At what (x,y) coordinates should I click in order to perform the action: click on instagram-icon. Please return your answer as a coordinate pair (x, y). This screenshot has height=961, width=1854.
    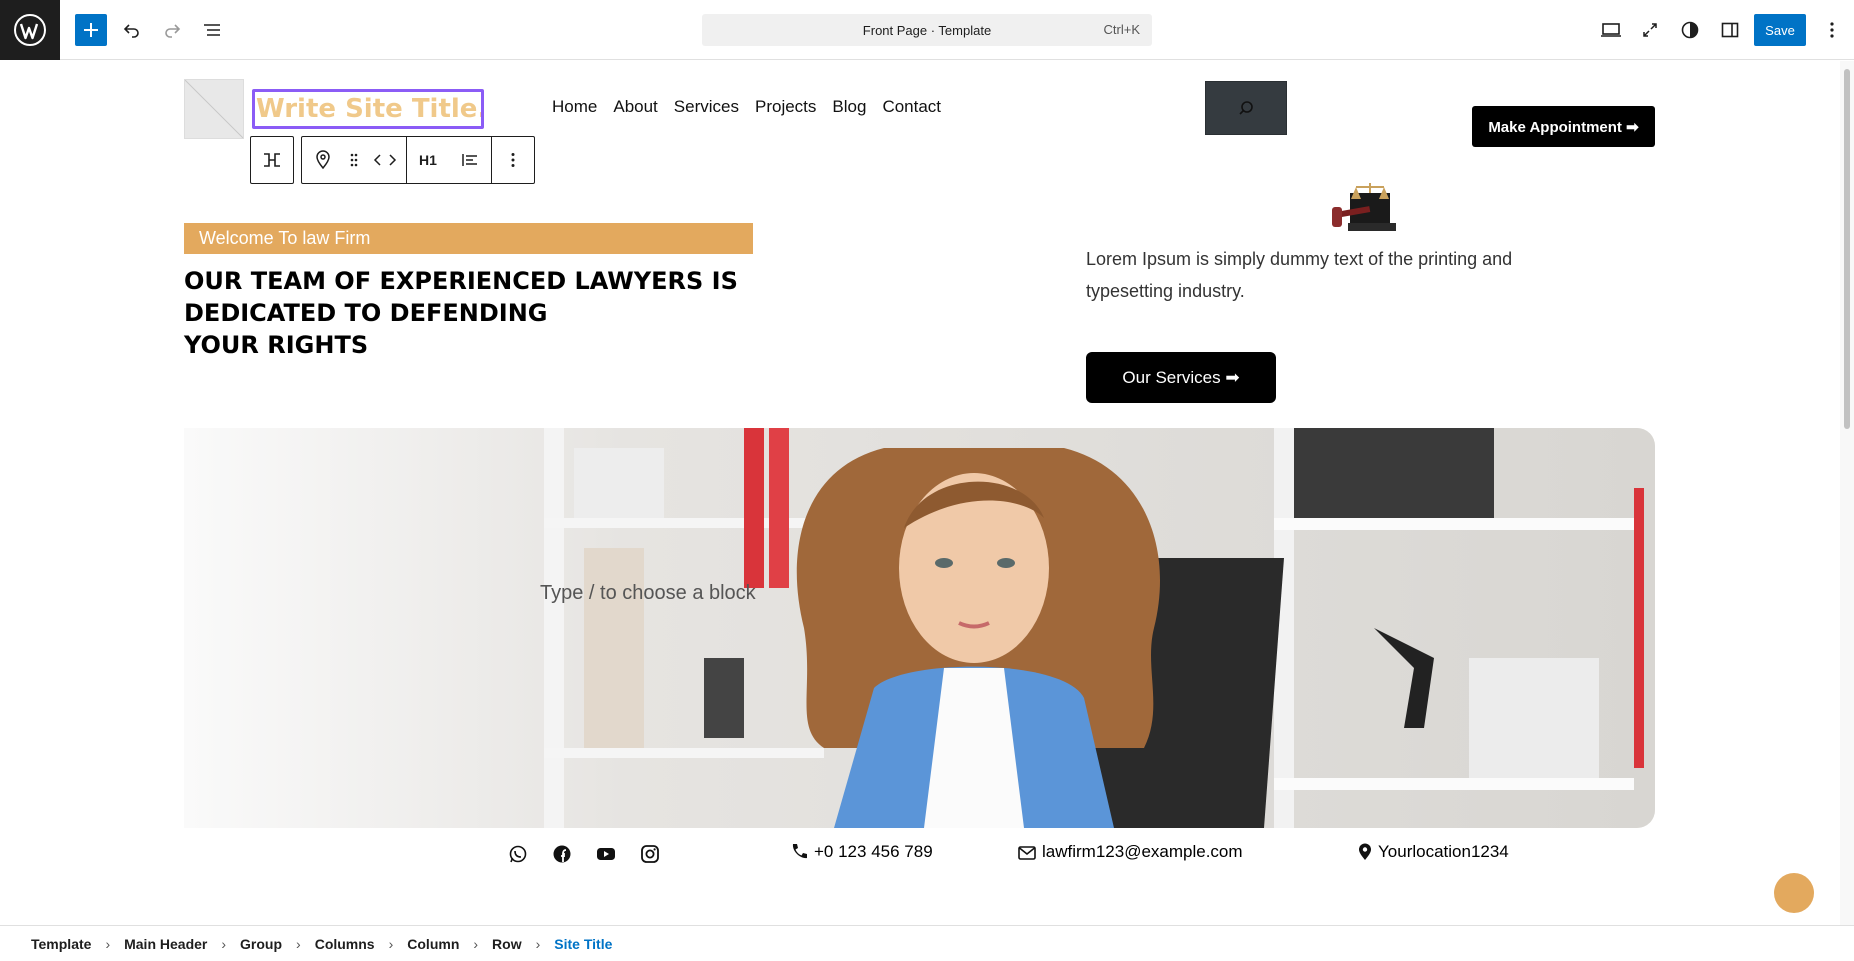
    Looking at the image, I should click on (650, 854).